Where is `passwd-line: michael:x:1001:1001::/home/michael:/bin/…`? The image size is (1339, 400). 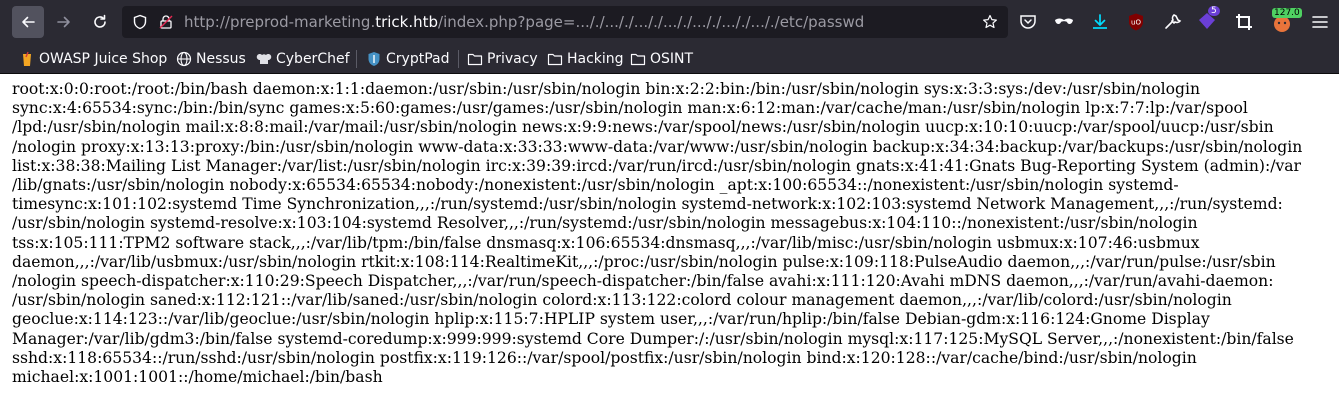 passwd-line: michael:x:1001:1001::/home/michael:/bin/… is located at coordinates (197, 377).